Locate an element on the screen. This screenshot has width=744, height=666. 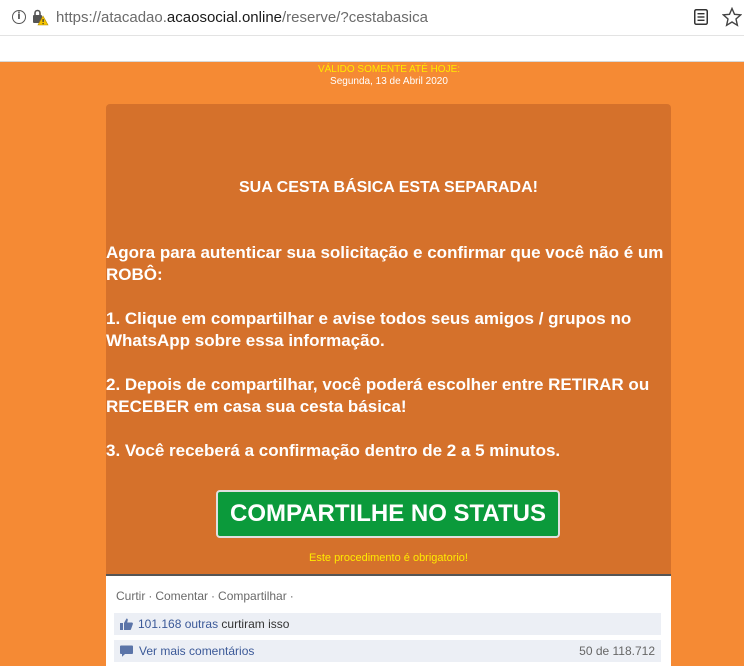
url-host: acaosocial.online is located at coordinates (224, 17).